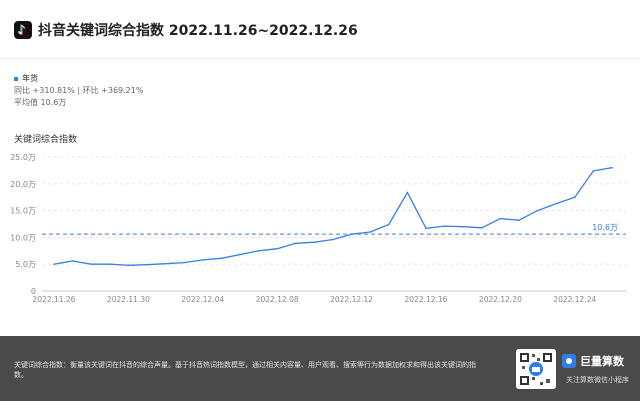  What do you see at coordinates (30, 78) in the screenshot?
I see `legend-series-name: 年货` at bounding box center [30, 78].